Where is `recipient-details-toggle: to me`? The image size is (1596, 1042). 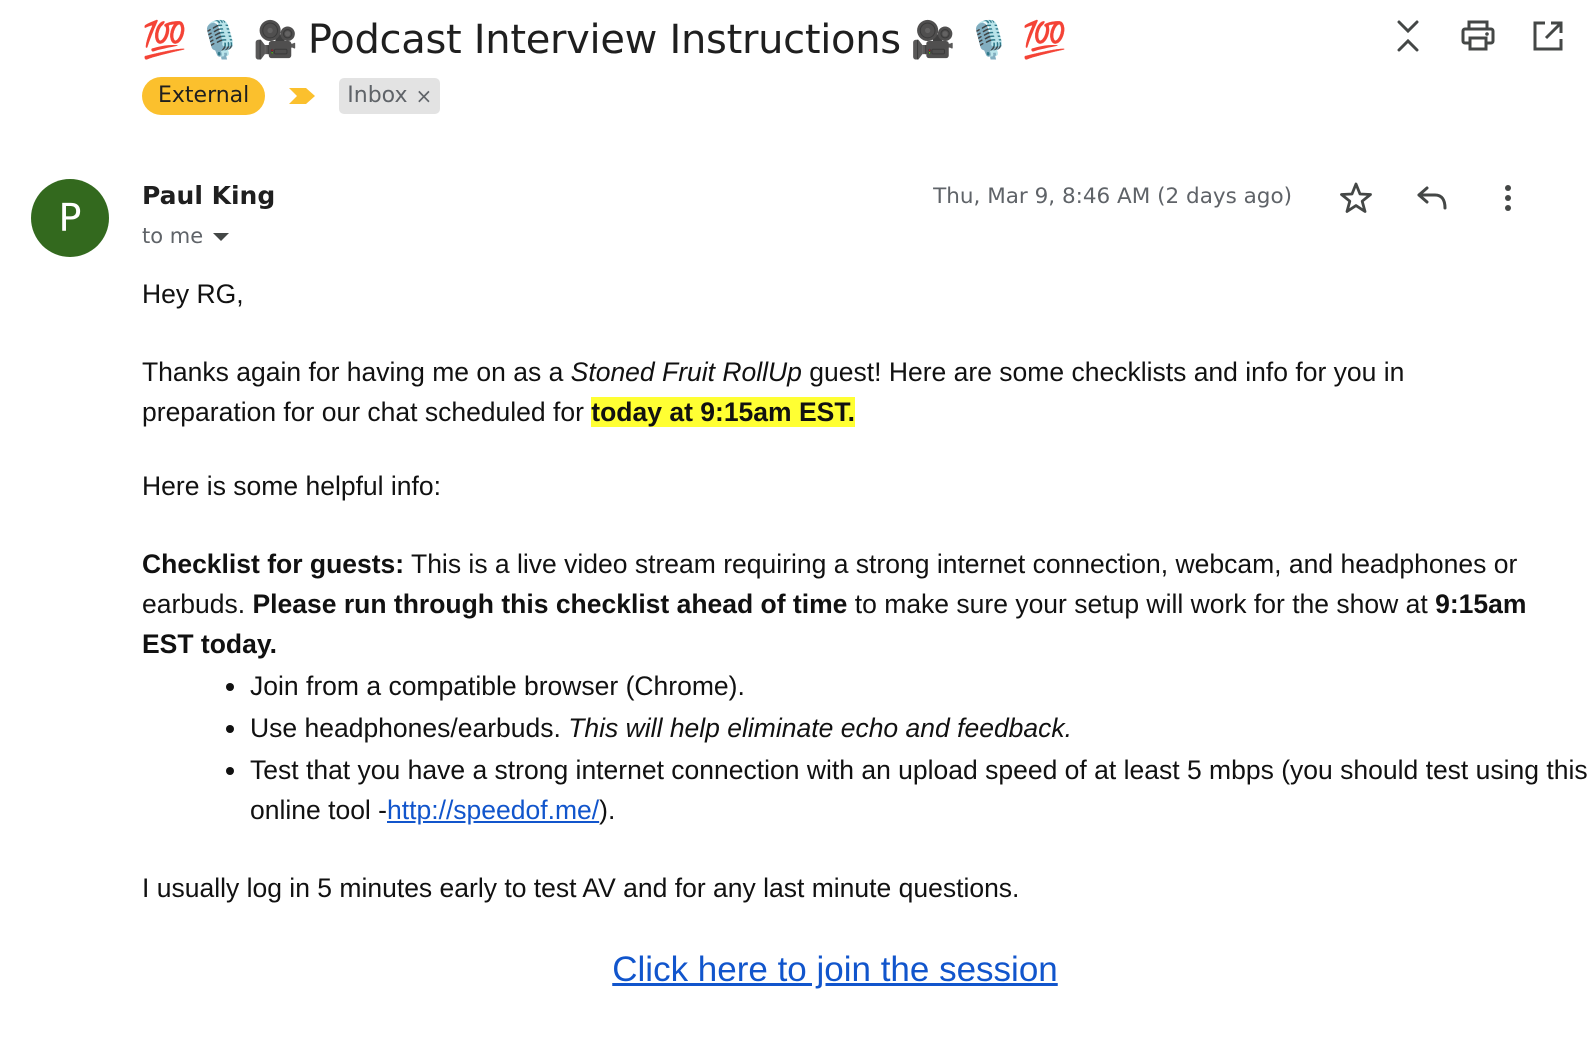
recipient-details-toggle: to me is located at coordinates (186, 236).